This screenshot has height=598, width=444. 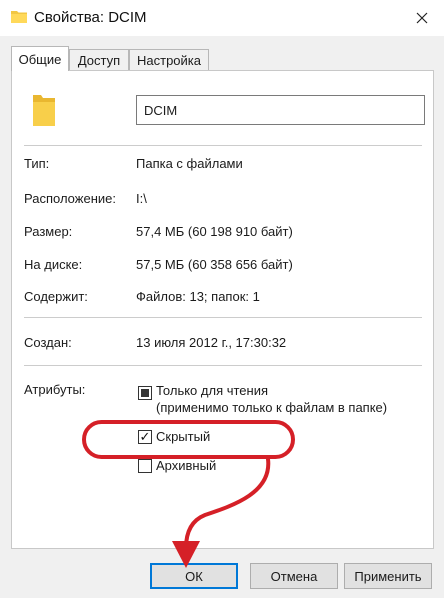 What do you see at coordinates (40, 58) in the screenshot?
I see `tab-general: Общие` at bounding box center [40, 58].